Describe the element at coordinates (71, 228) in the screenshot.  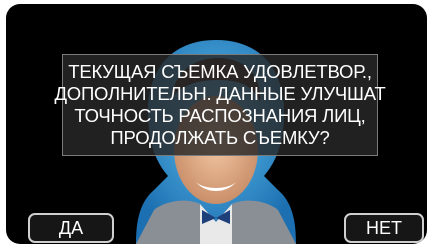
I see `yes-button: ДА` at that location.